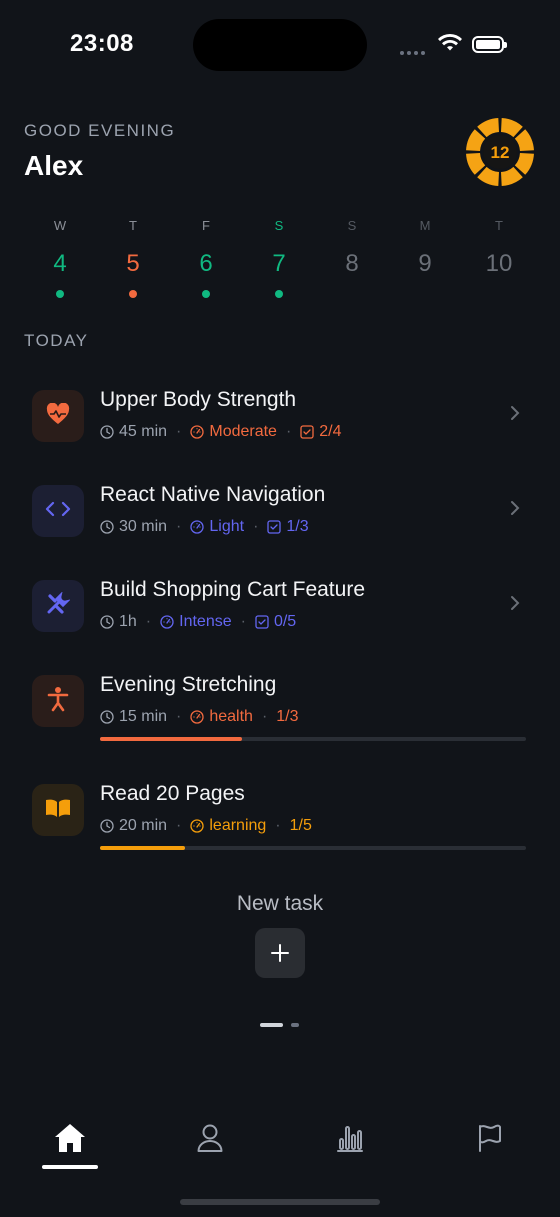 The width and height of the screenshot is (560, 1217). Describe the element at coordinates (425, 225) in the screenshot. I see `day-letter: M` at that location.